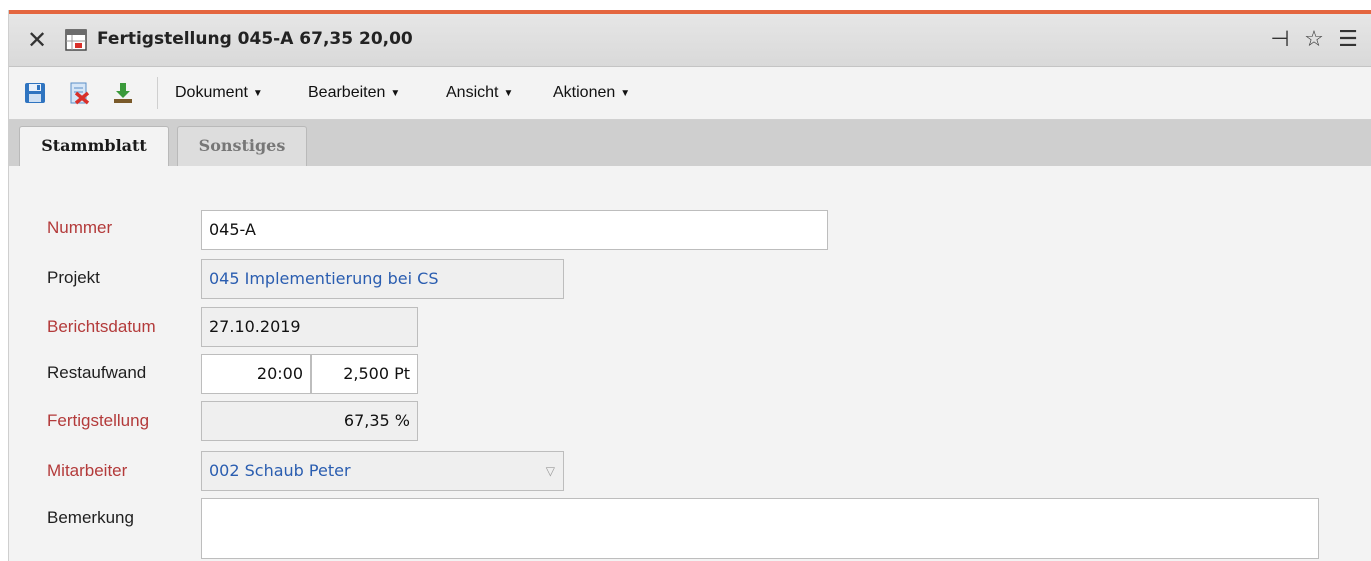 The image size is (1371, 561). I want to click on fertigstellung-label: Fertigstellung, so click(98, 420).